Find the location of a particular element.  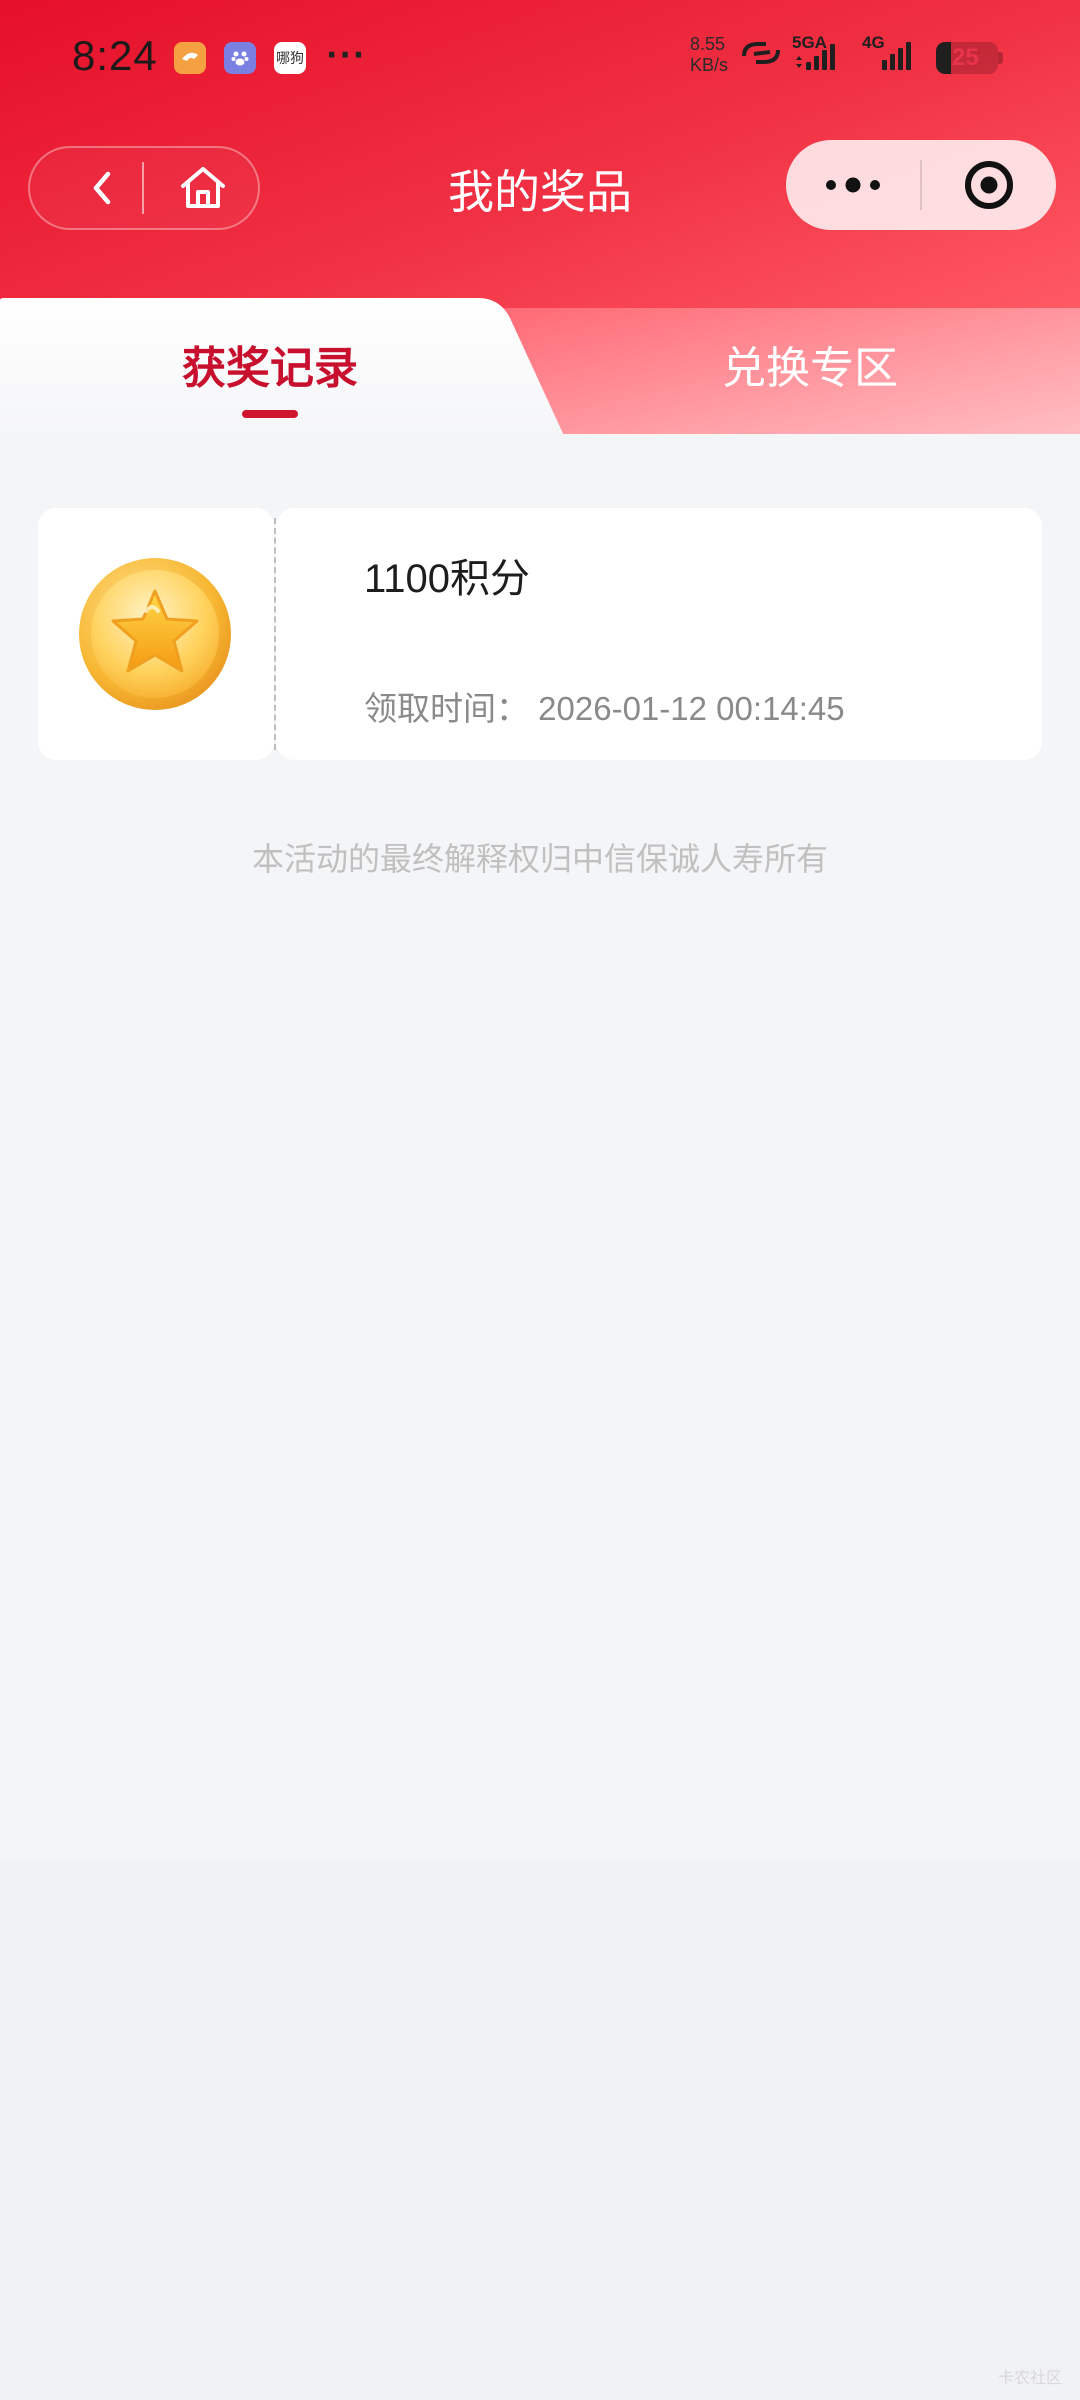

more-options-button is located at coordinates (853, 185).